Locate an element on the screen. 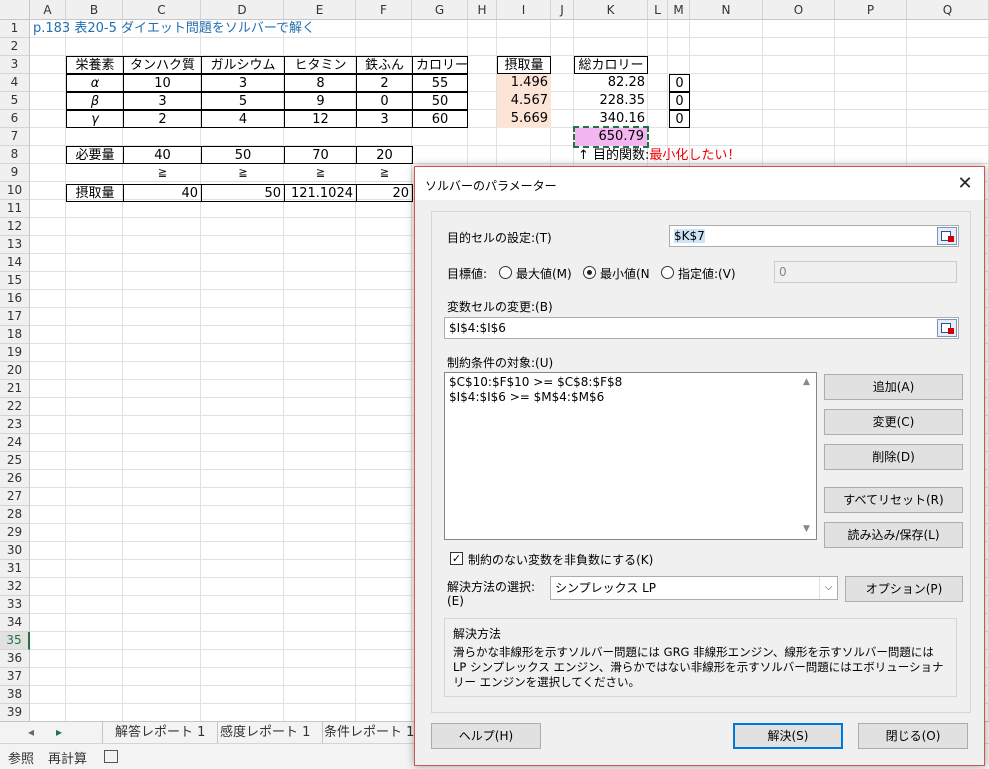  food-calcium: 4 is located at coordinates (243, 119).